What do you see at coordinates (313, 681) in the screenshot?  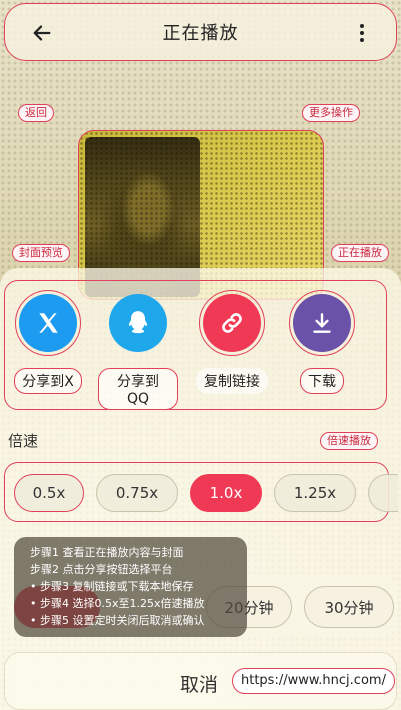 I see `watermark-url: https://www.hncj.com/` at bounding box center [313, 681].